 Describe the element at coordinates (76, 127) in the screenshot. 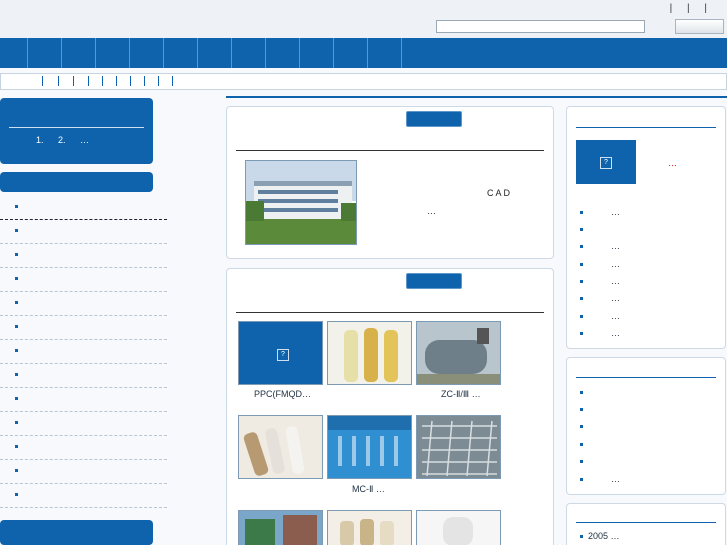

I see `panel-divider` at that location.